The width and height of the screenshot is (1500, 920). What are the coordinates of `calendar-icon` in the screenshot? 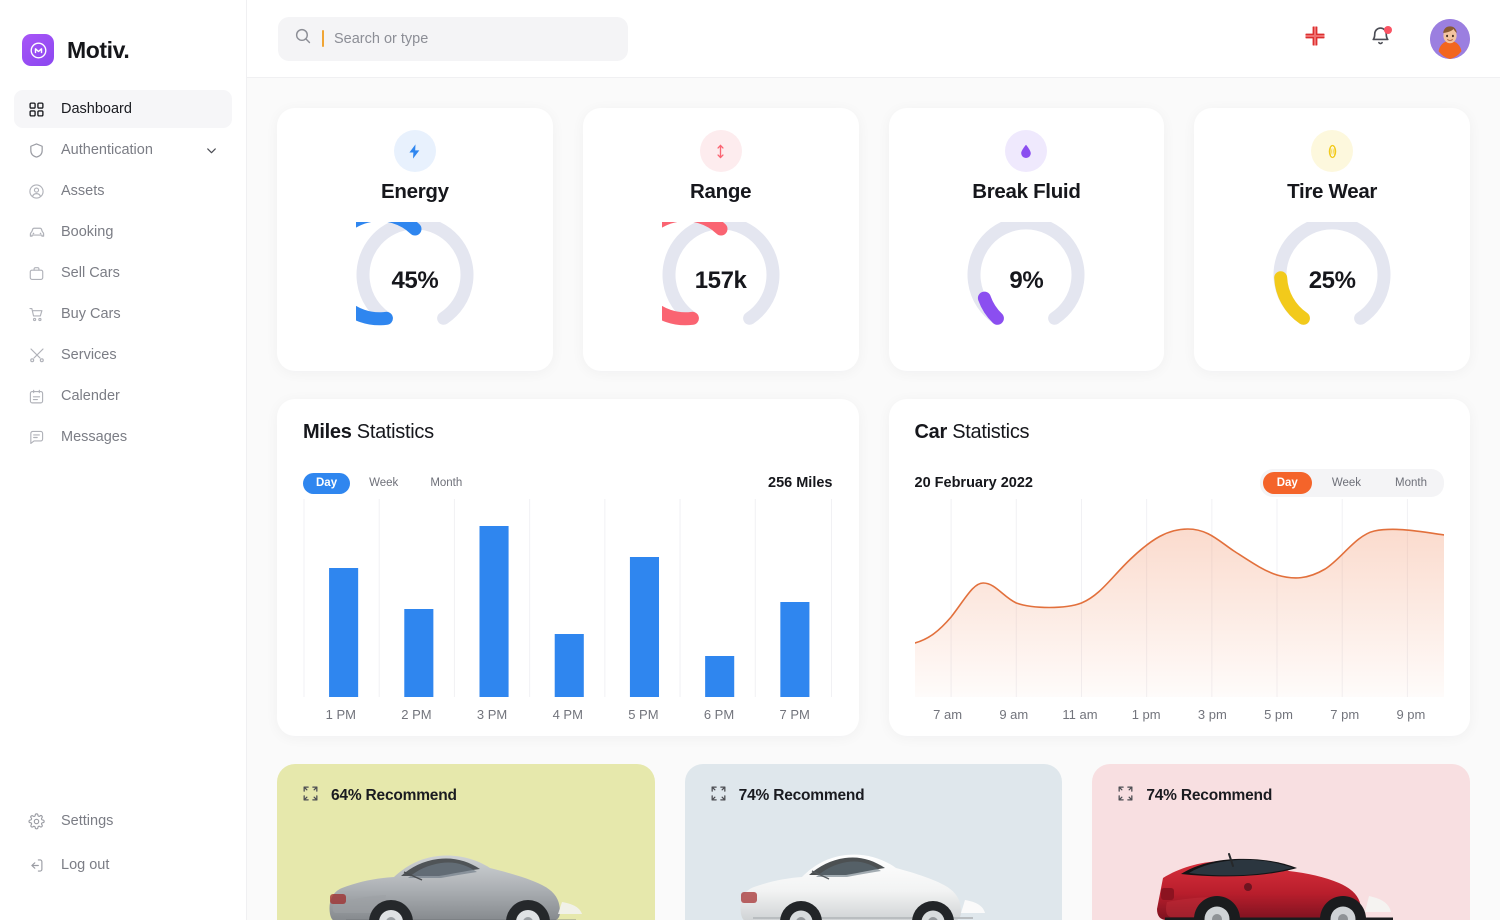 It's located at (36, 396).